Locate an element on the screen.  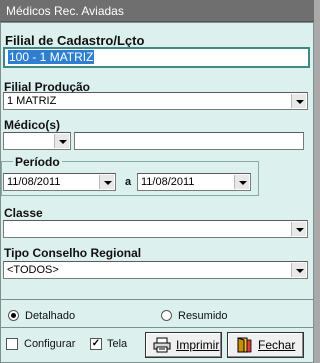
conselho-value: <TODOS> is located at coordinates (33, 270).